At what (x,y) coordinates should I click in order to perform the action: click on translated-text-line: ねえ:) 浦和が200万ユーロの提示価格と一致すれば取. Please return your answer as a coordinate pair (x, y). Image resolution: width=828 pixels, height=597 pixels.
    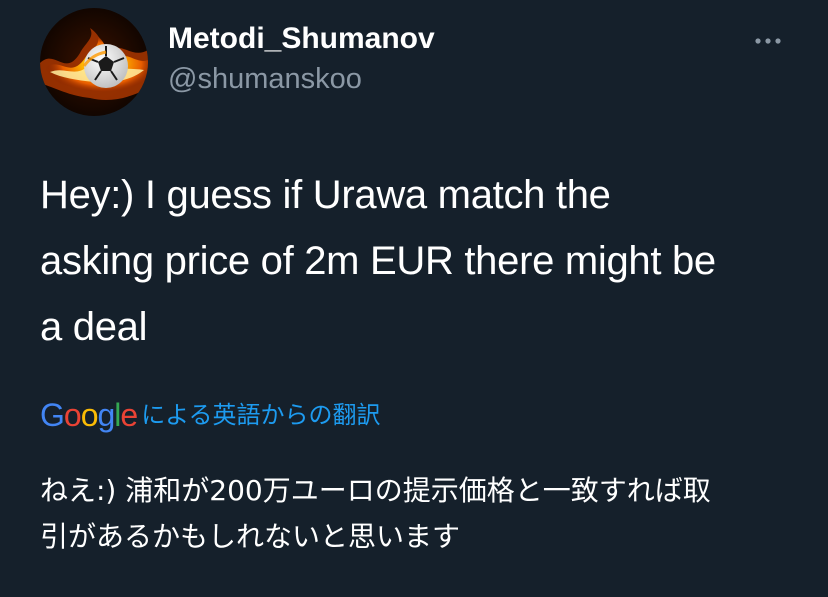
    Looking at the image, I should click on (375, 490).